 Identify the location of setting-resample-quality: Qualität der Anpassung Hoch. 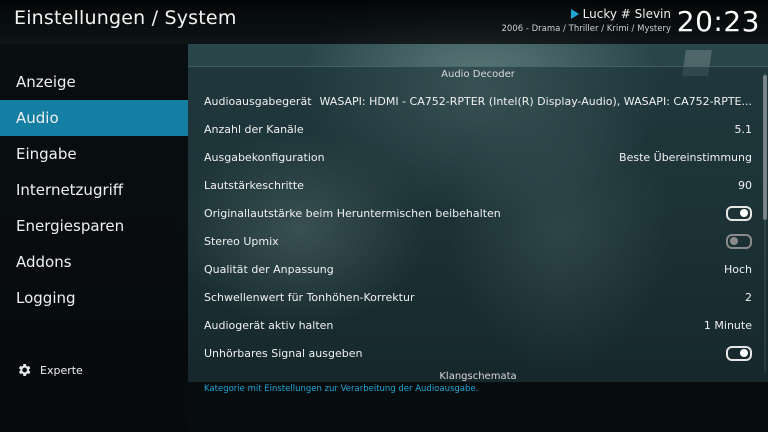
(478, 269).